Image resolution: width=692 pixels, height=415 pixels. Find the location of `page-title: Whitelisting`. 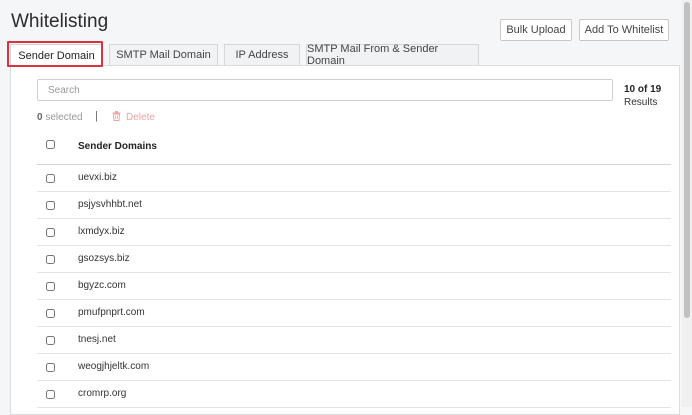

page-title: Whitelisting is located at coordinates (60, 21).